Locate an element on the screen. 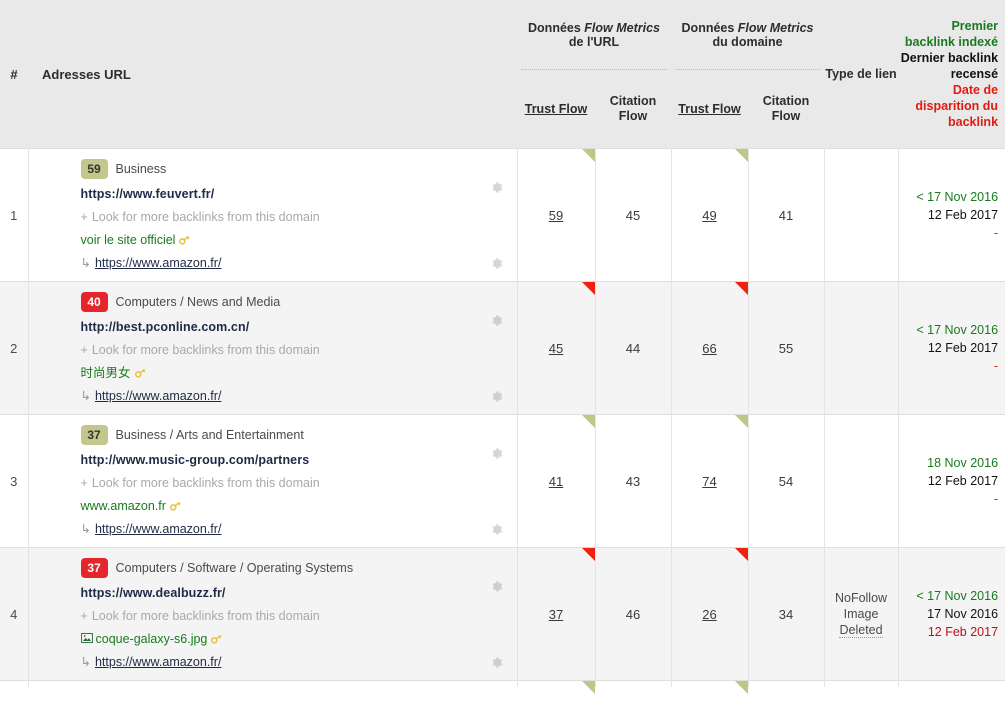 This screenshot has width=1005, height=713. table-row is located at coordinates (502, 687).